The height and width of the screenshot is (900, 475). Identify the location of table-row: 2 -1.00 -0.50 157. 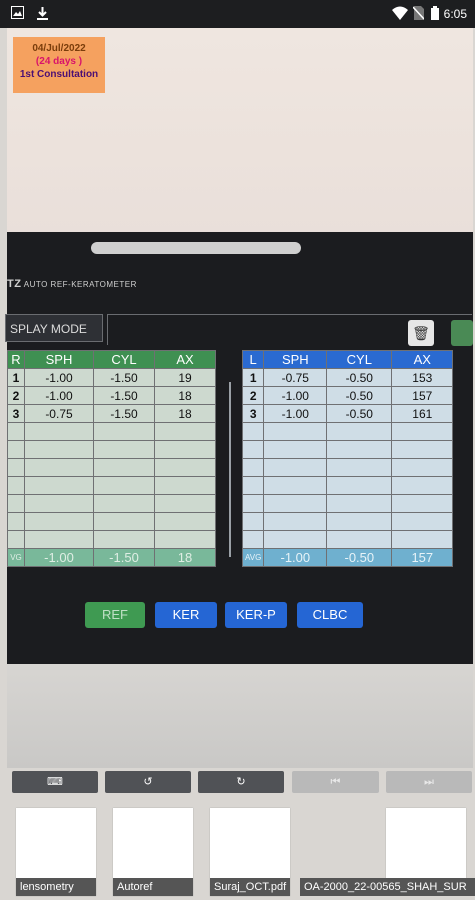
(347, 395).